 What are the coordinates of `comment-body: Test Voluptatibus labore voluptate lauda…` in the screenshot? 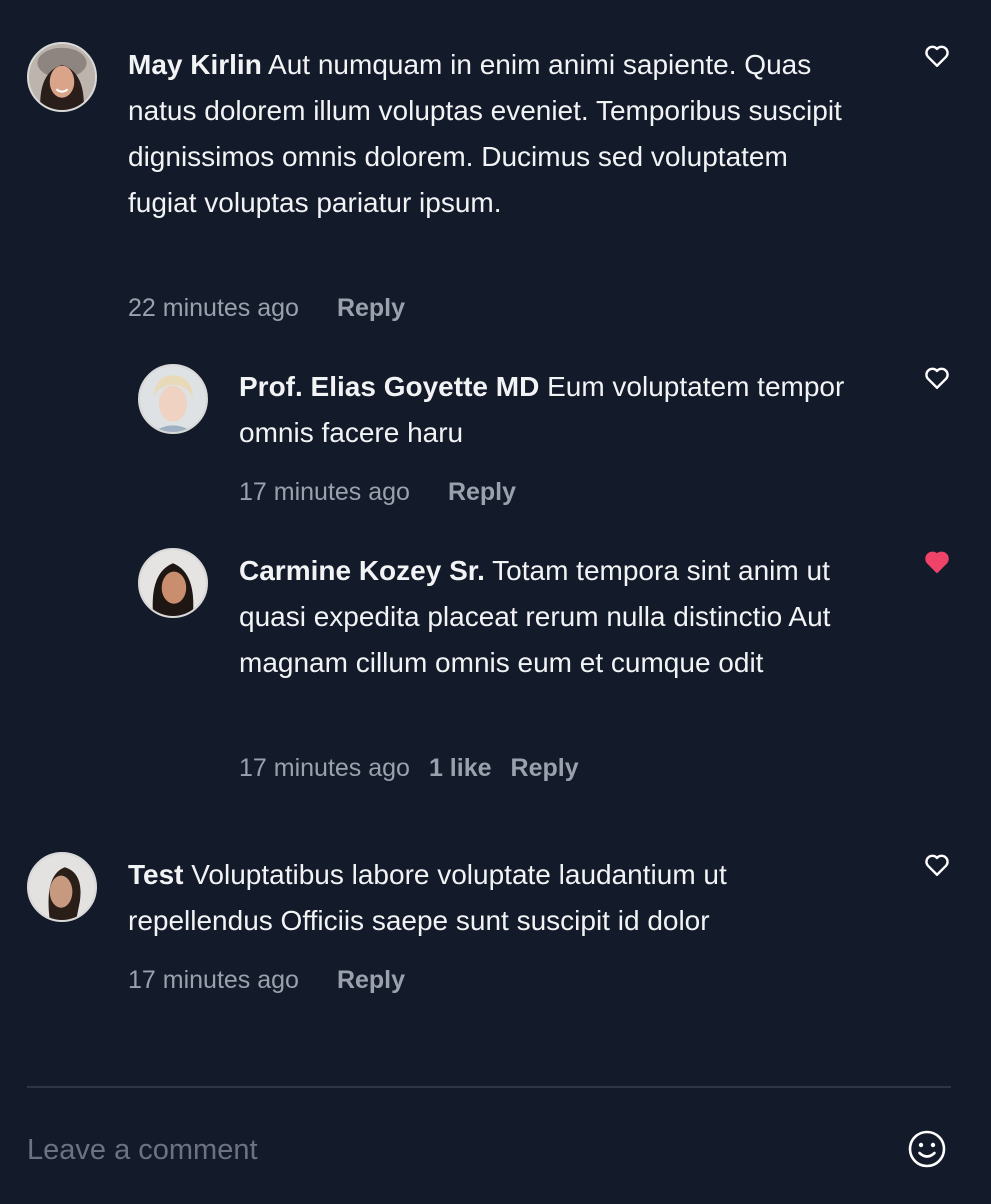 It's located at (488, 898).